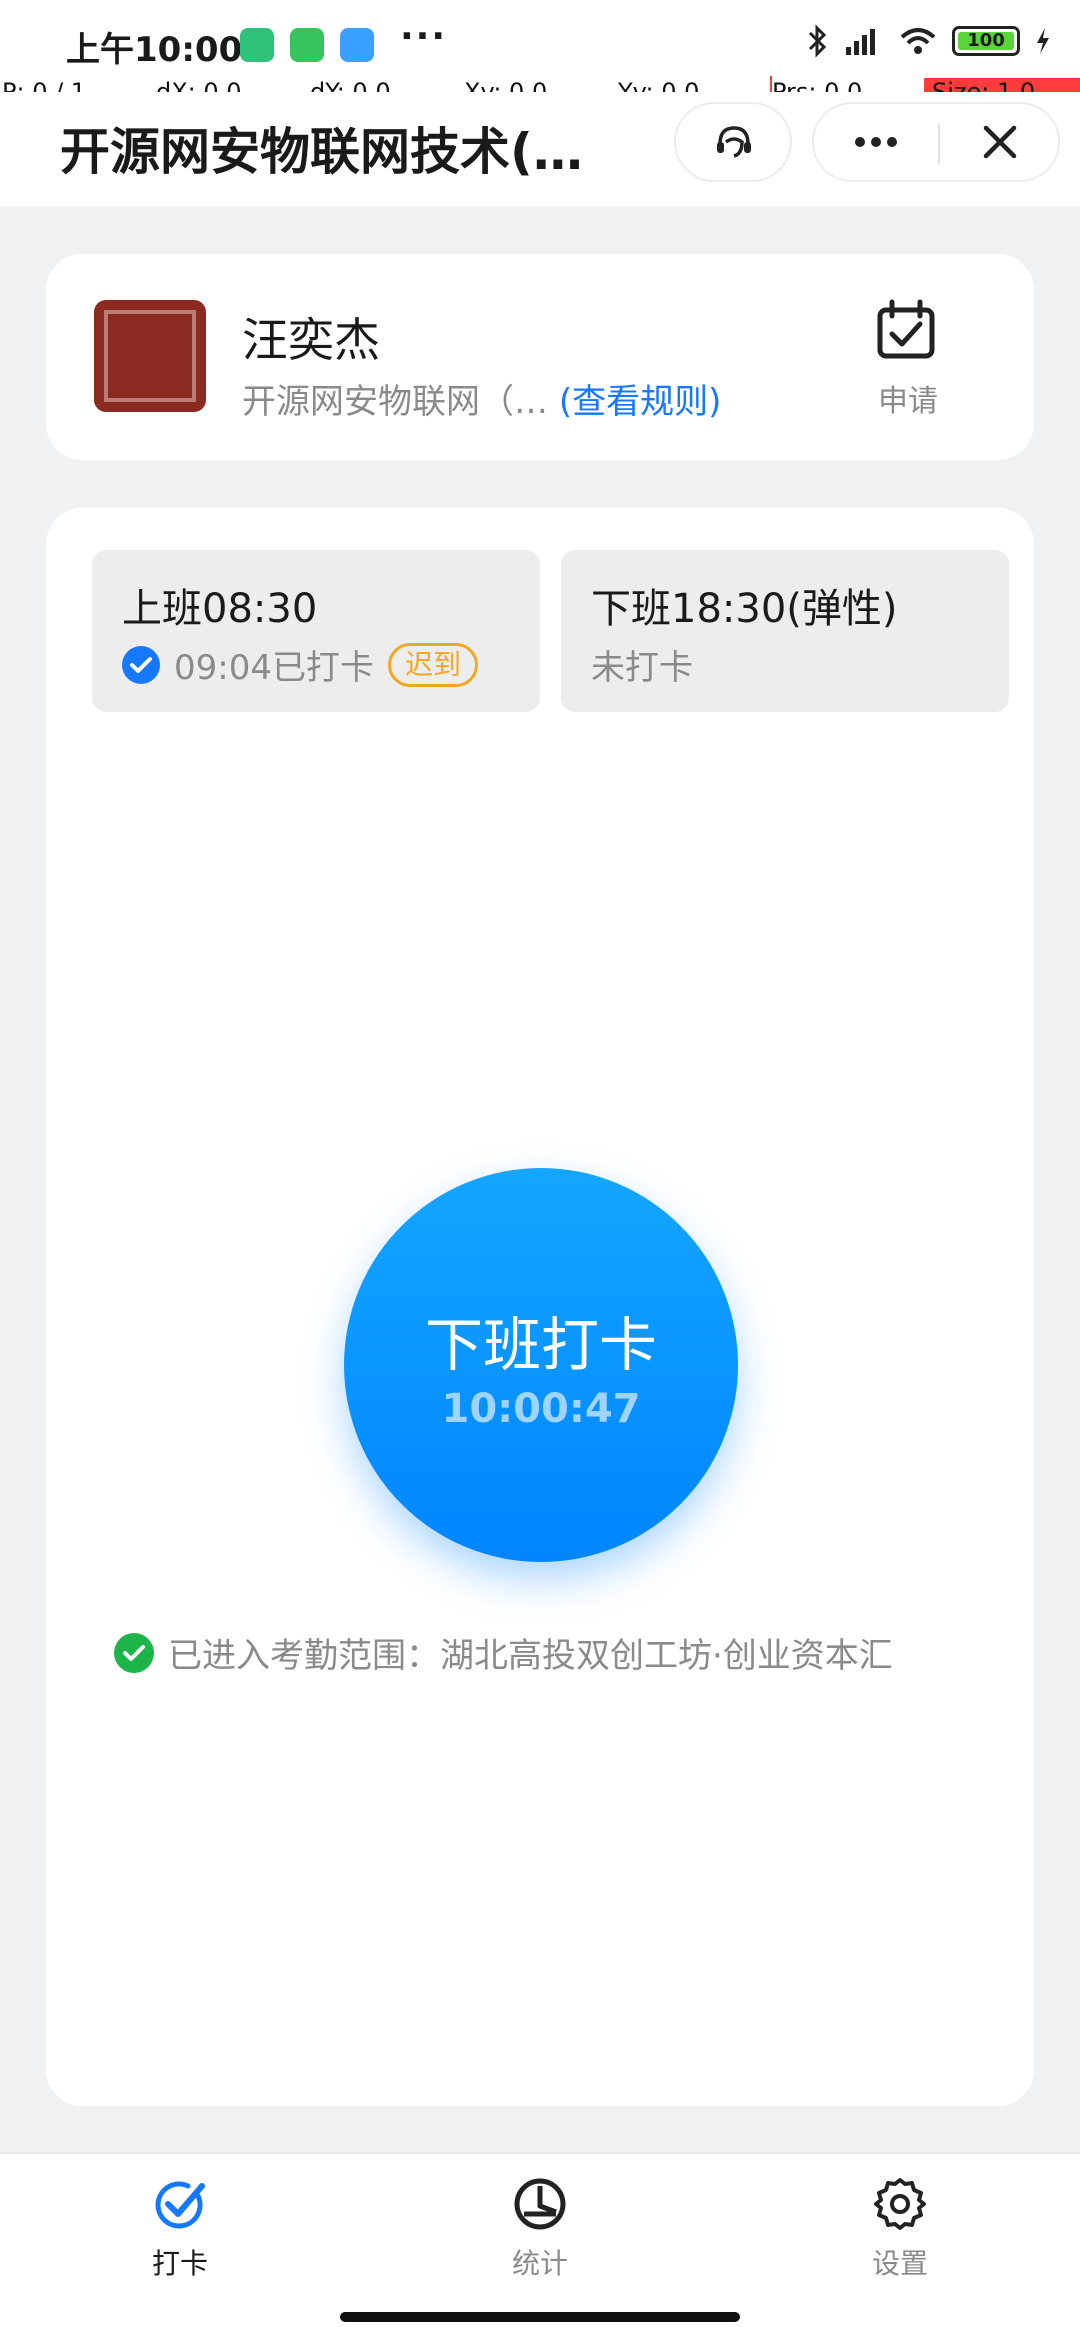  I want to click on tab-settings: 设置, so click(900, 2228).